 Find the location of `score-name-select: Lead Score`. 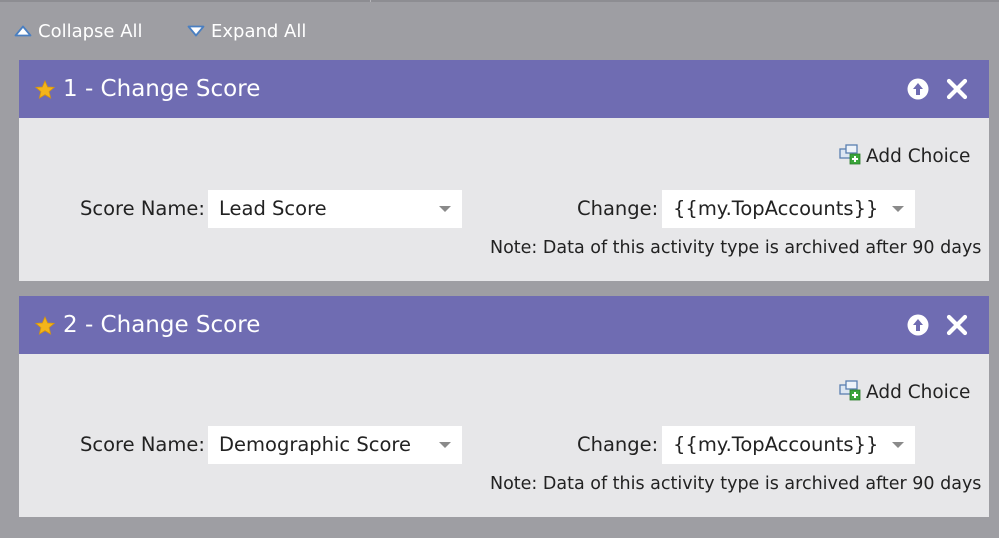

score-name-select: Lead Score is located at coordinates (335, 209).